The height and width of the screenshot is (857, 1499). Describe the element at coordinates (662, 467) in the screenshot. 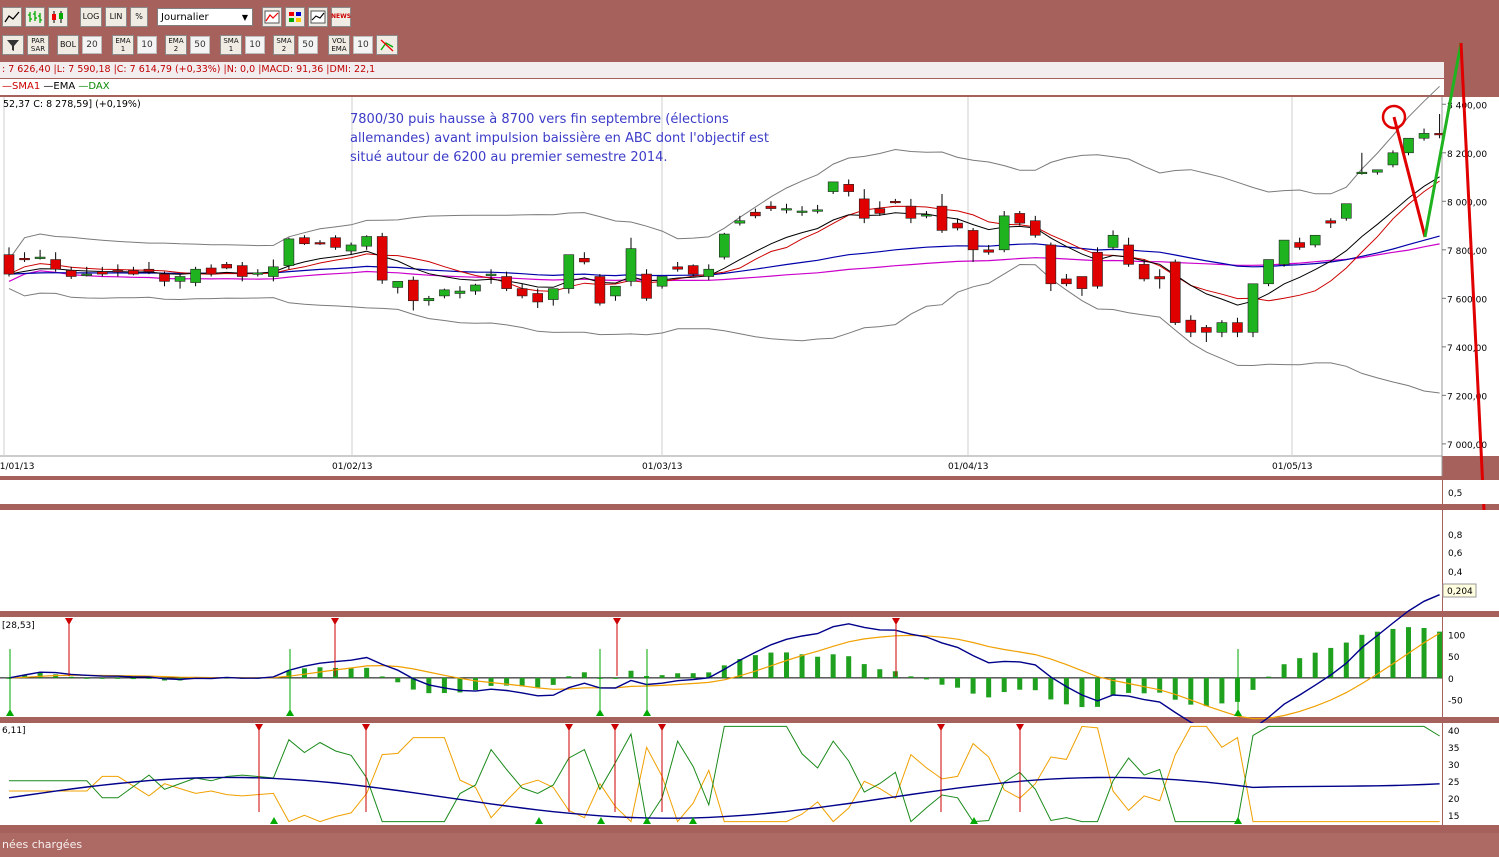

I see `date-tick-label: 01/03/13` at that location.